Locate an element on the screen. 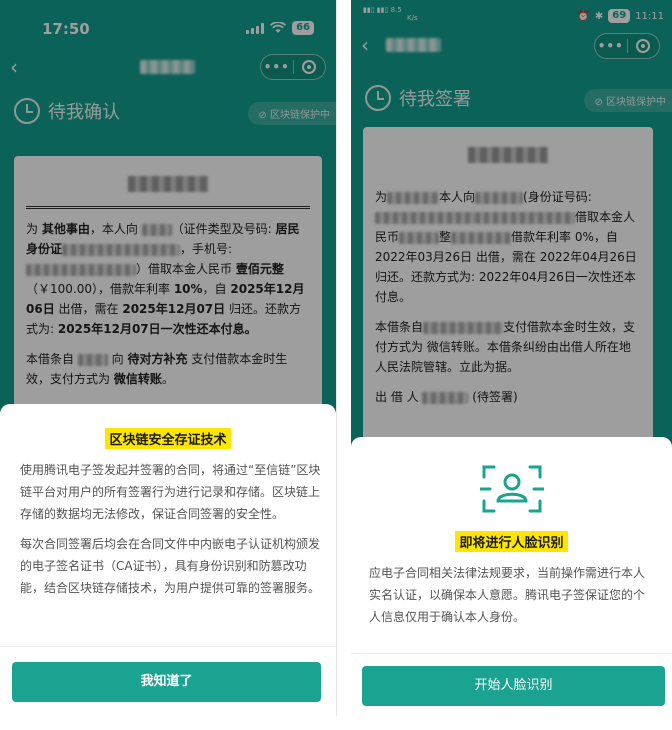  acknowledge-button: 我知道了 is located at coordinates (166, 682).